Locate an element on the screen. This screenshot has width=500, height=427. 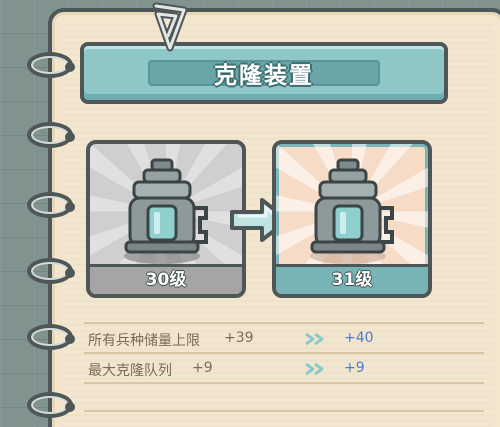
next-level-card: 31级 is located at coordinates (352, 219).